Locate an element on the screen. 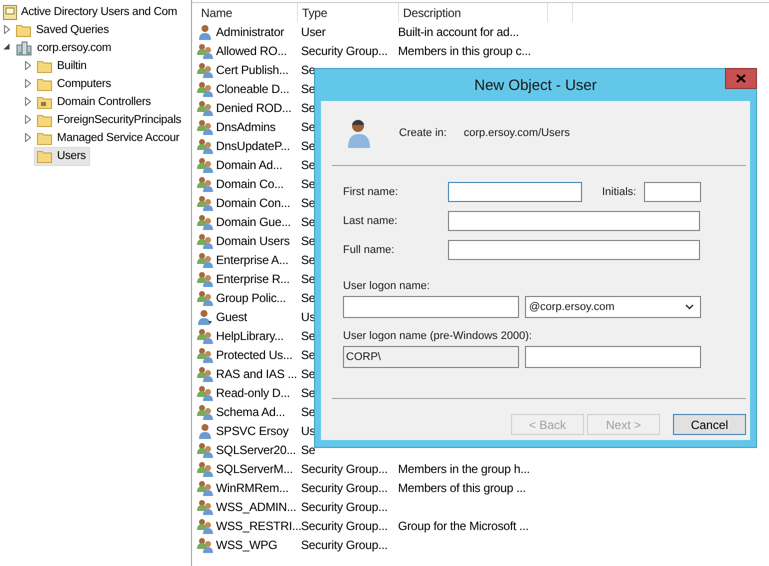  column-header: Name is located at coordinates (247, 12).